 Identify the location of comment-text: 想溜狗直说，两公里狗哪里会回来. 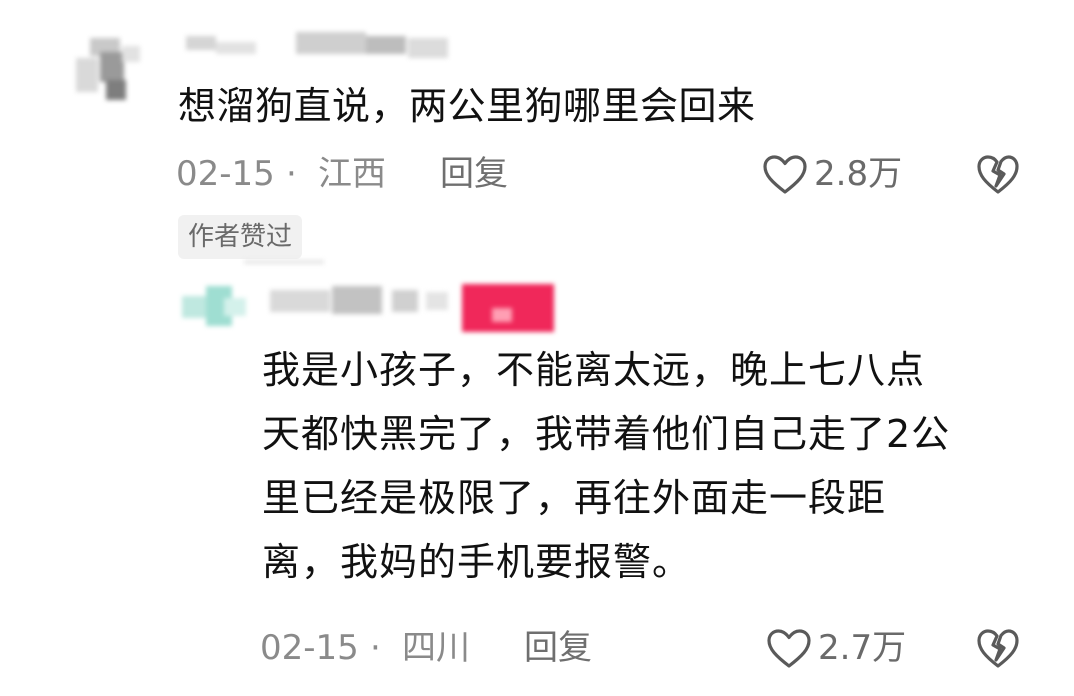
(467, 106).